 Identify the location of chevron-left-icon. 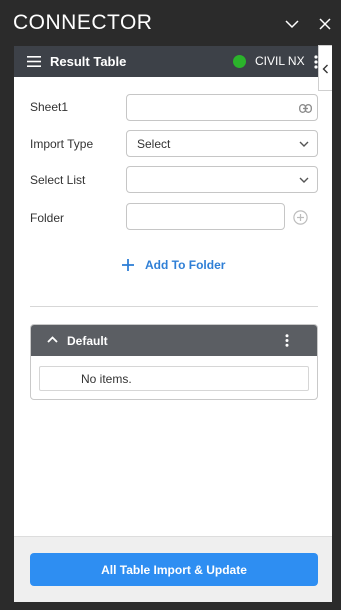
(325, 69).